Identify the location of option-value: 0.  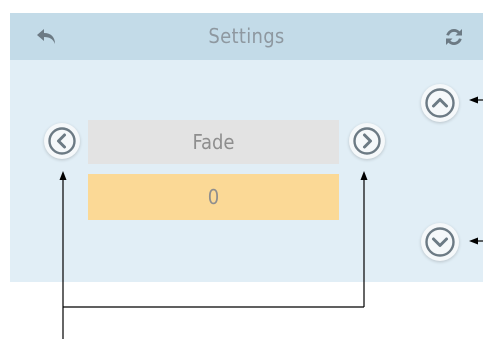
(213, 197).